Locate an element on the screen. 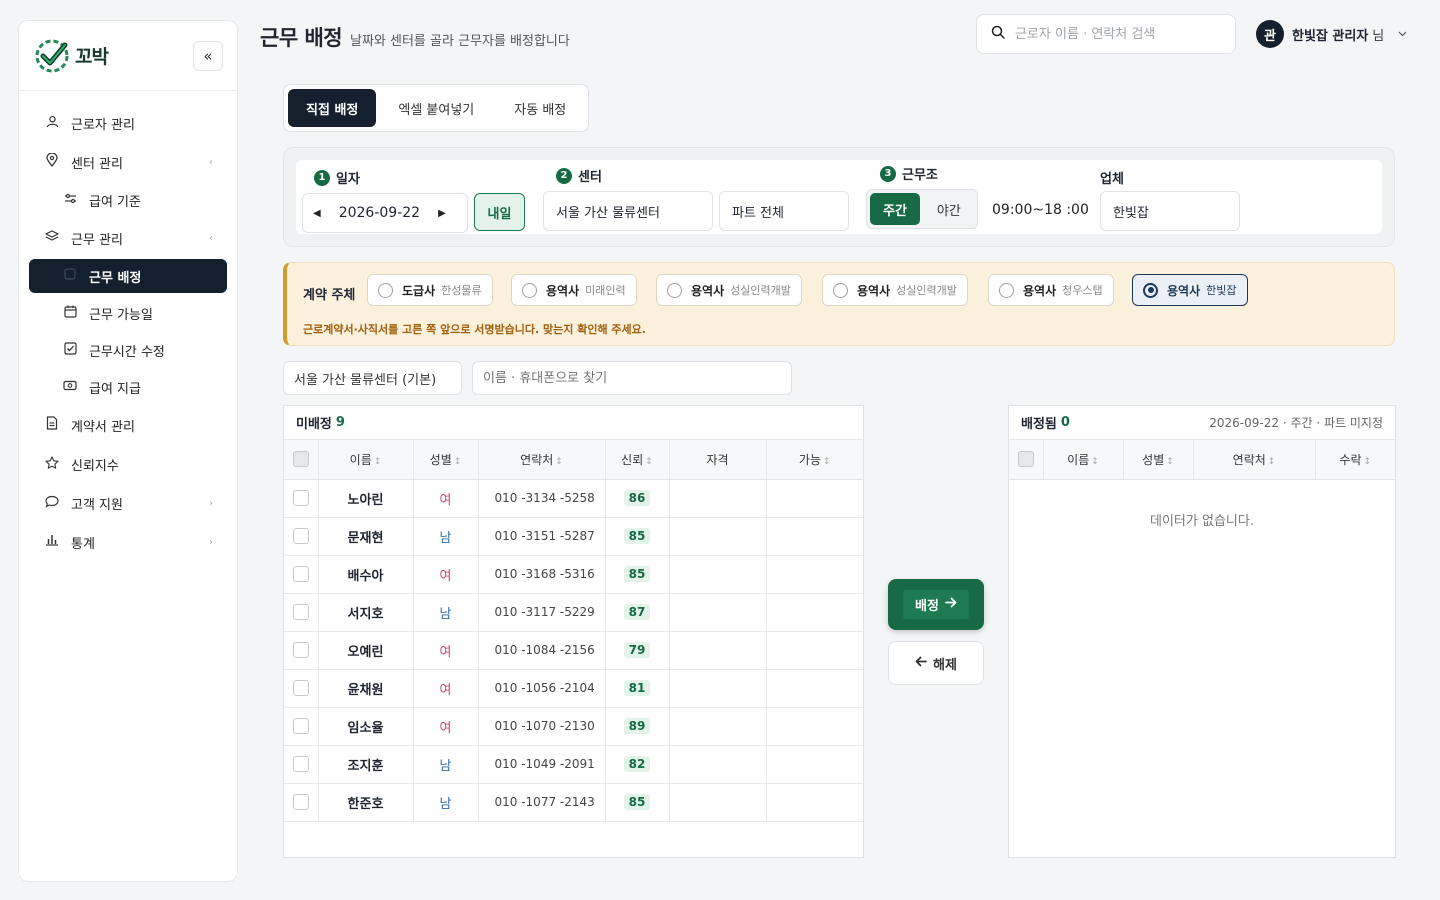 This screenshot has width=1440, height=900. assign-button: 배정 is located at coordinates (936, 604).